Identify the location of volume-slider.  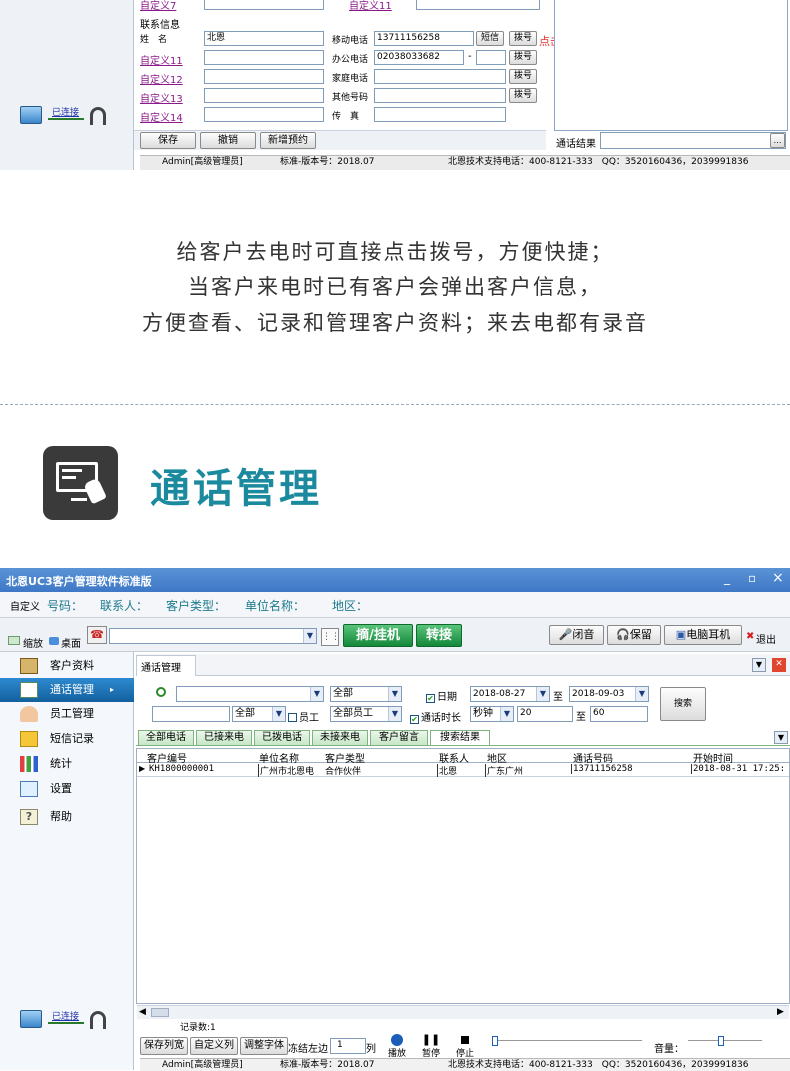
(725, 1042).